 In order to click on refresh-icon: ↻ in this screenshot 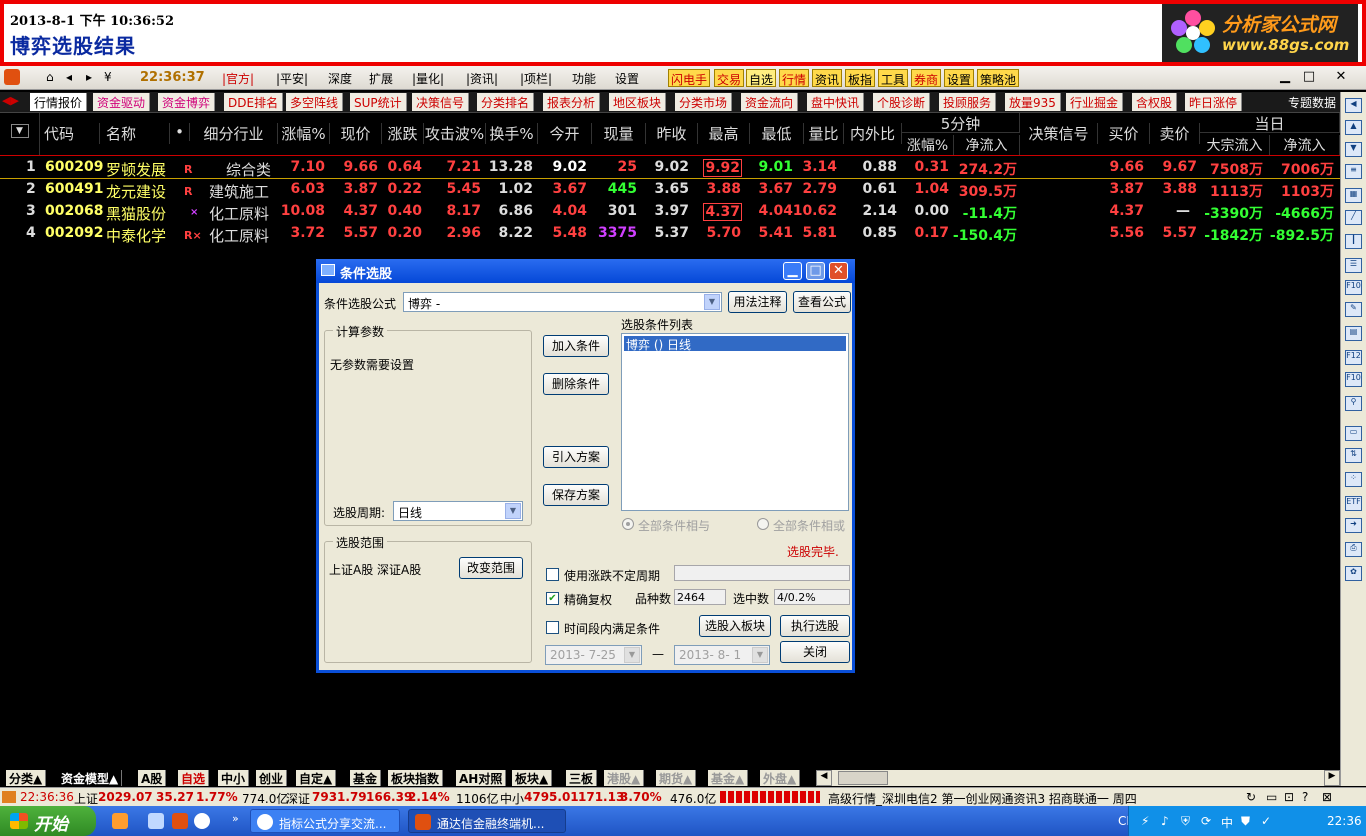, I will do `click(1251, 797)`.